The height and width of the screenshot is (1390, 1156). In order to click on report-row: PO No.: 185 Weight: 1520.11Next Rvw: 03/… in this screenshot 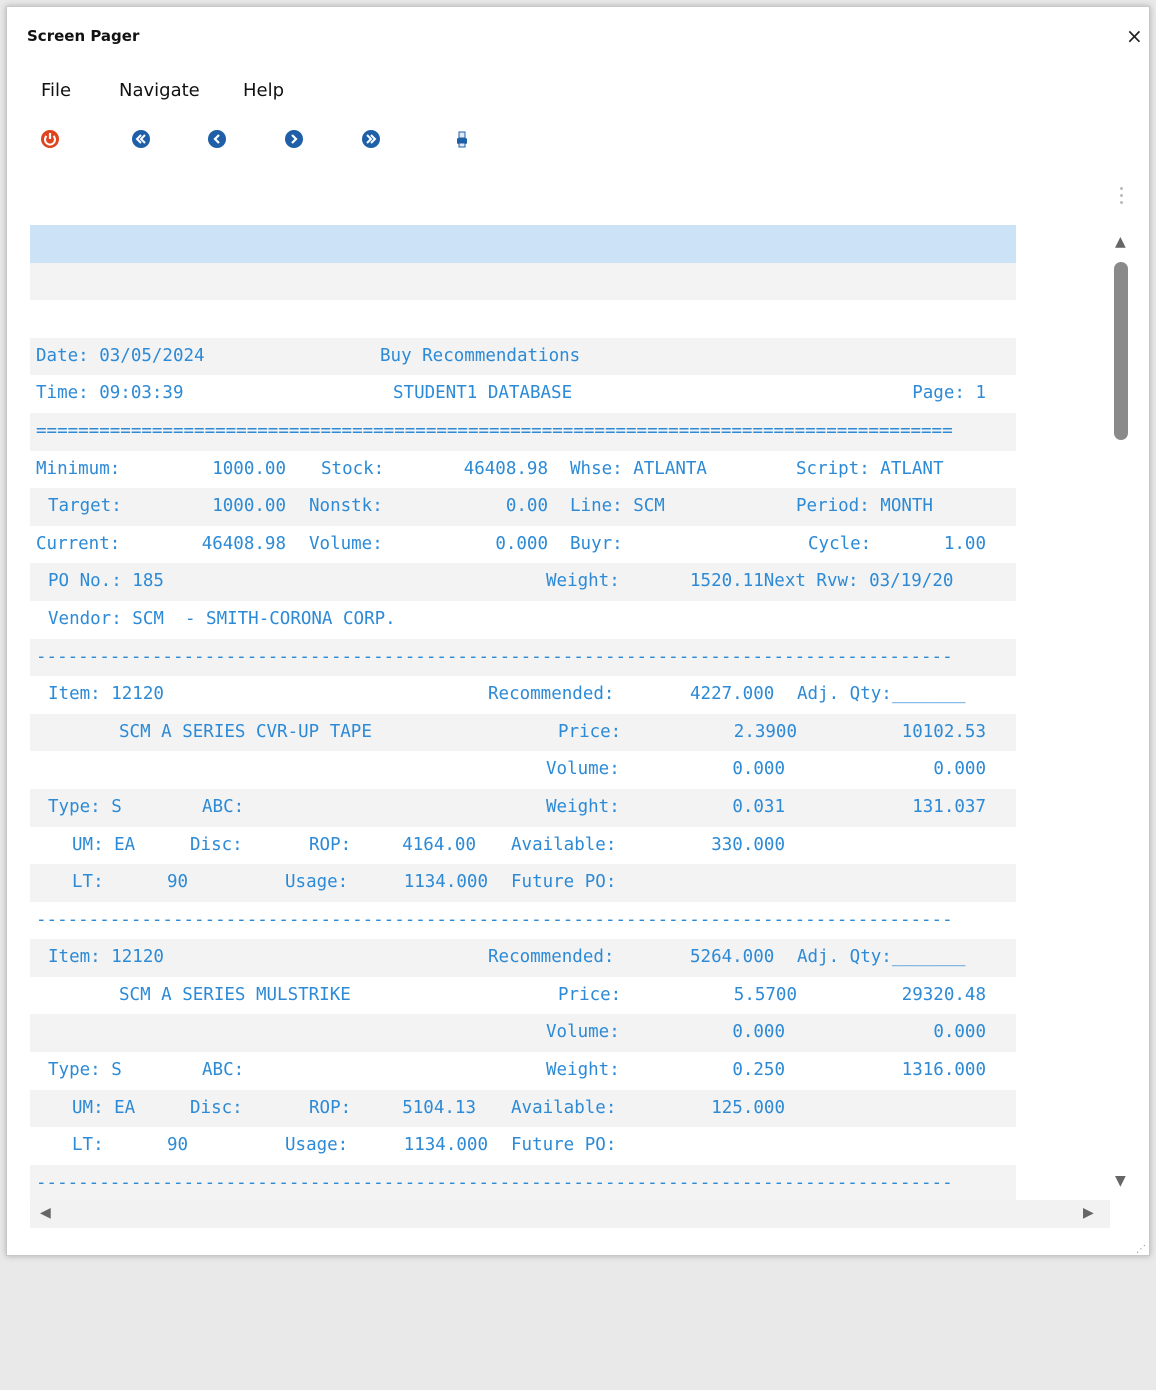, I will do `click(523, 582)`.